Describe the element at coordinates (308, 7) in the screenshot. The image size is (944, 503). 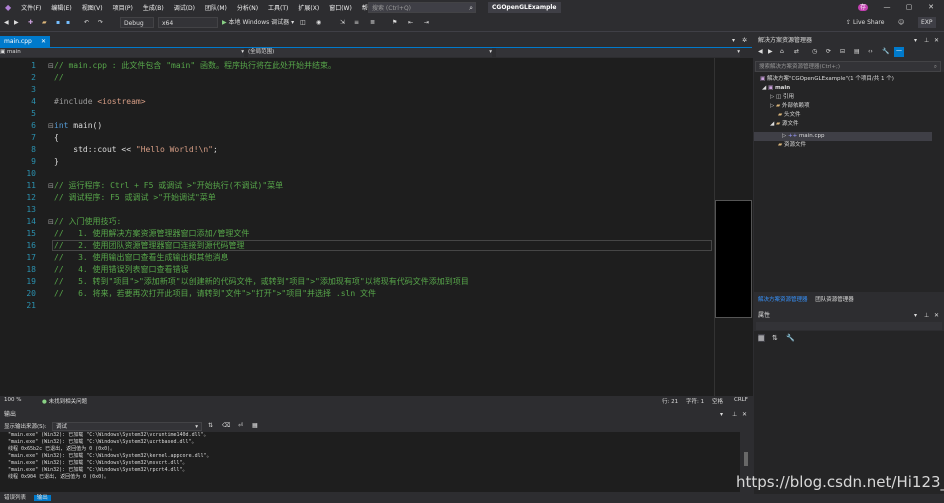
I see `menu-extensions: 扩展(X)` at that location.